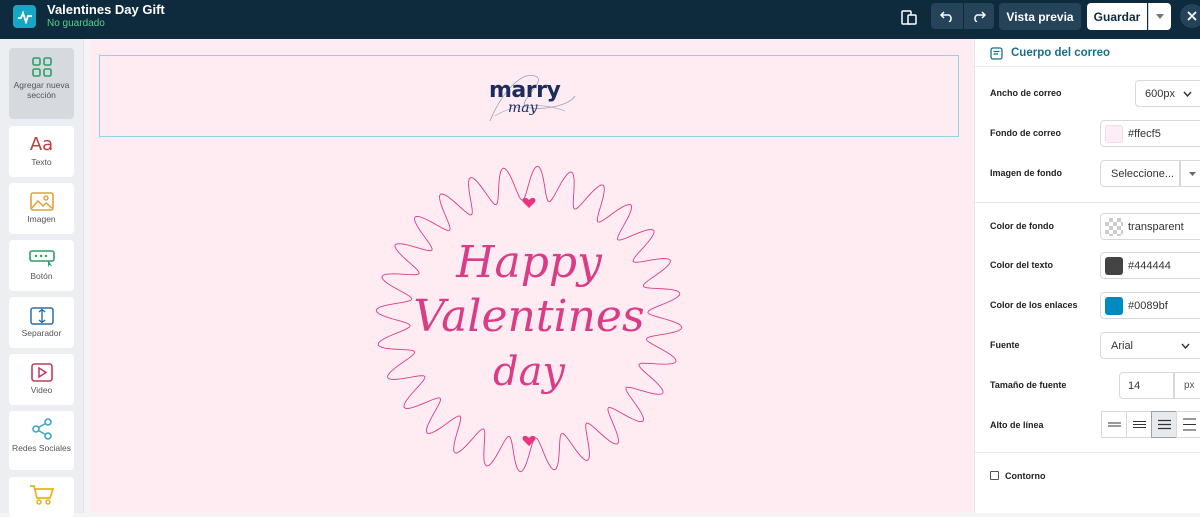  What do you see at coordinates (523, 108) in the screenshot?
I see `brand-logo-subtext: may` at bounding box center [523, 108].